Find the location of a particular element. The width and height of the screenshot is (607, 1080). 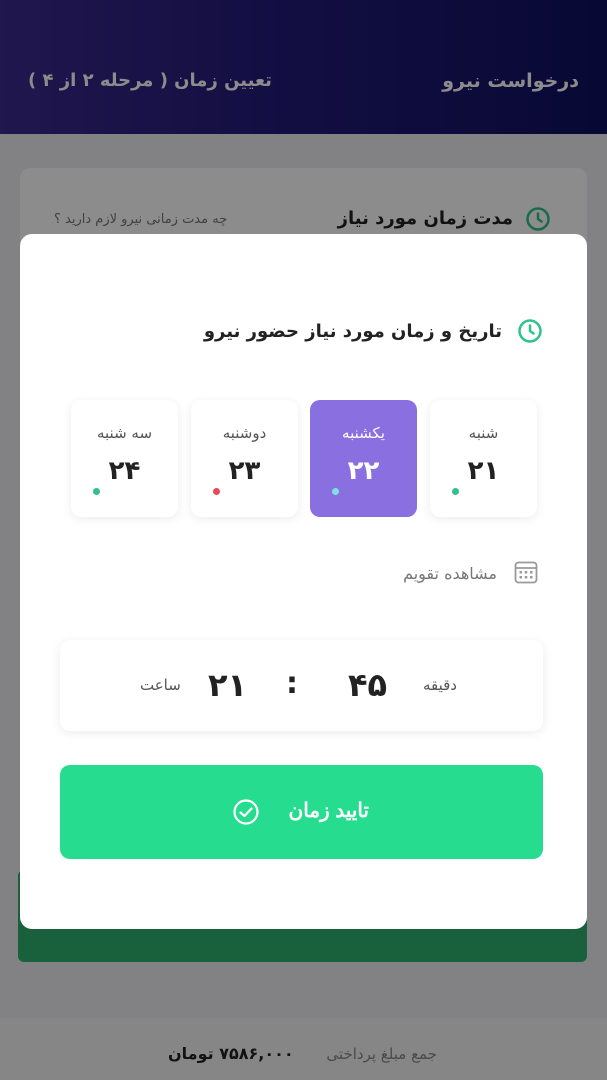

day-name: شنبه is located at coordinates (483, 433).